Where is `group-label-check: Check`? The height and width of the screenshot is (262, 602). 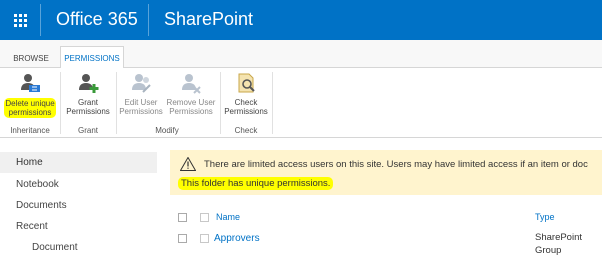 group-label-check: Check is located at coordinates (246, 130).